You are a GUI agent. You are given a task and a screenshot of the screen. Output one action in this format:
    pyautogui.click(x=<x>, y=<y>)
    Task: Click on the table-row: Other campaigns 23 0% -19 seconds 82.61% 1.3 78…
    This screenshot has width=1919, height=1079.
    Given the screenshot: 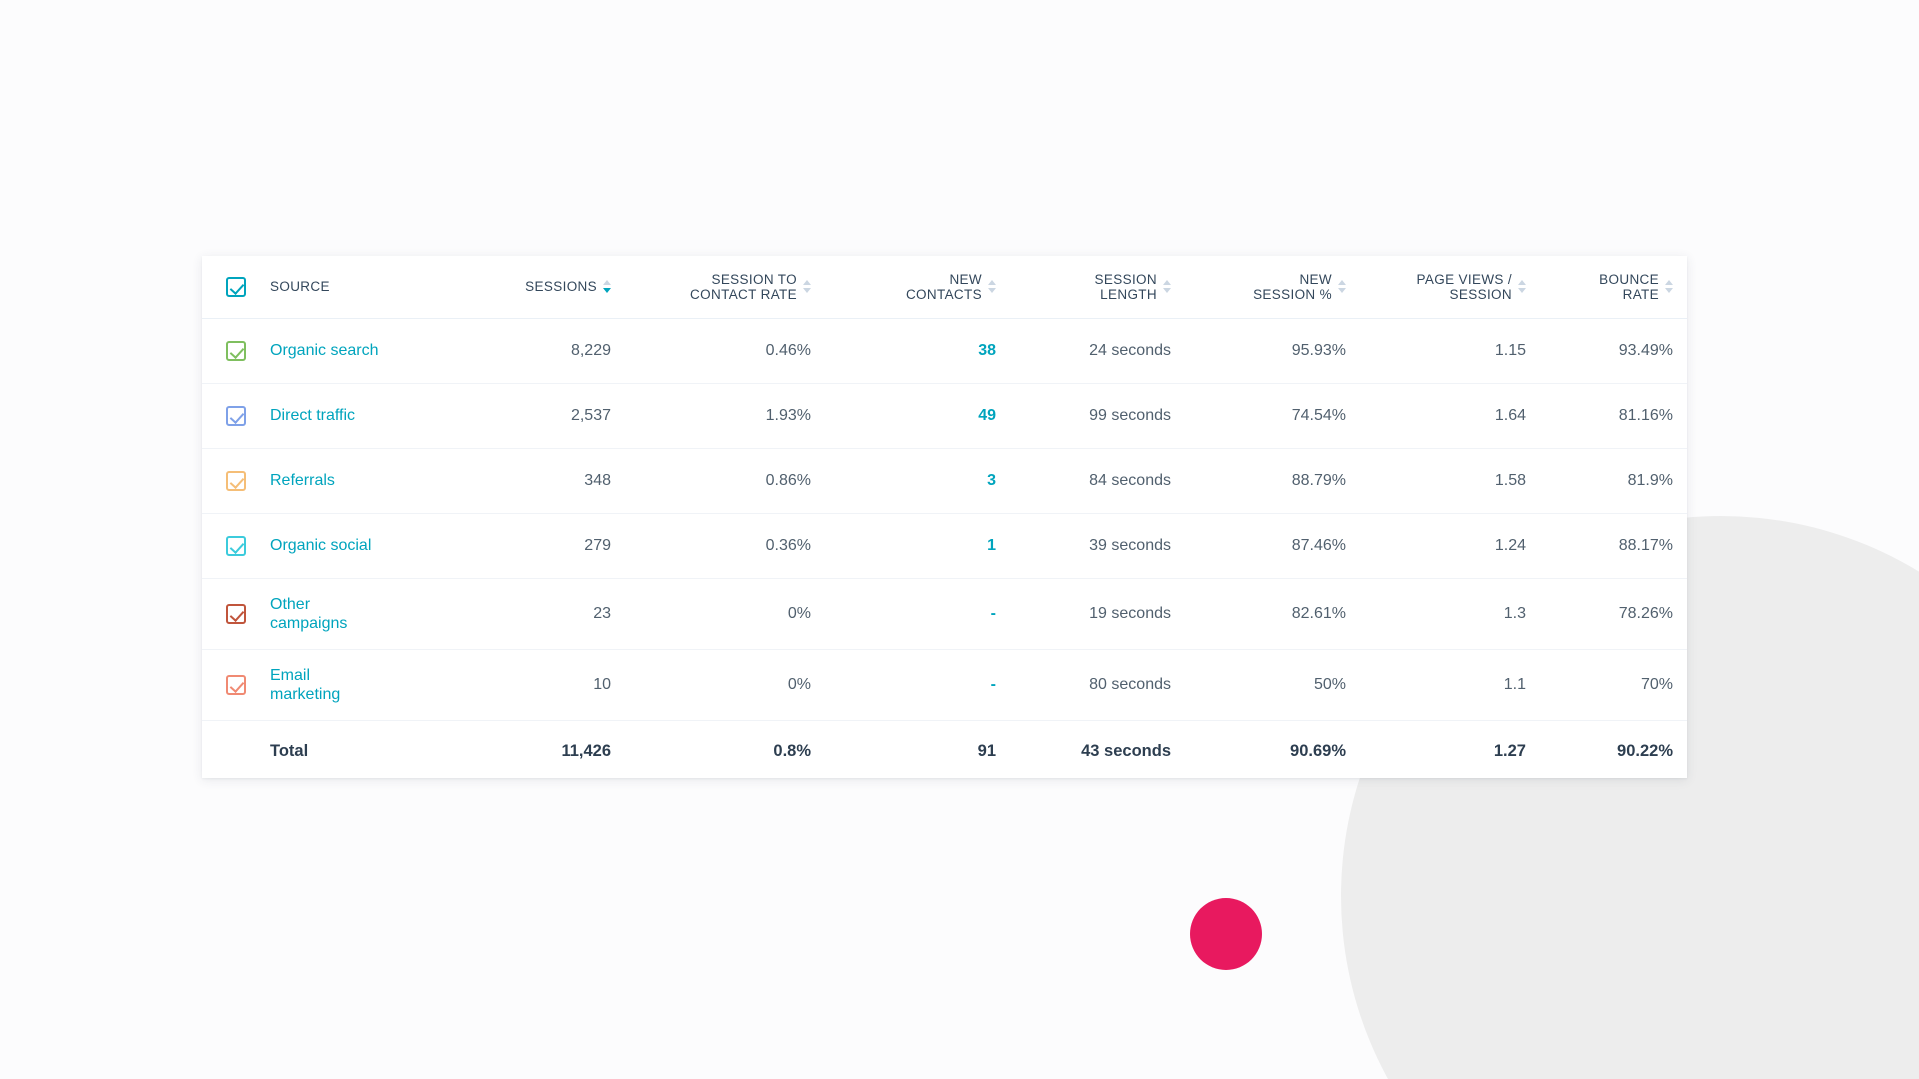 What is the action you would take?
    pyautogui.click(x=944, y=614)
    